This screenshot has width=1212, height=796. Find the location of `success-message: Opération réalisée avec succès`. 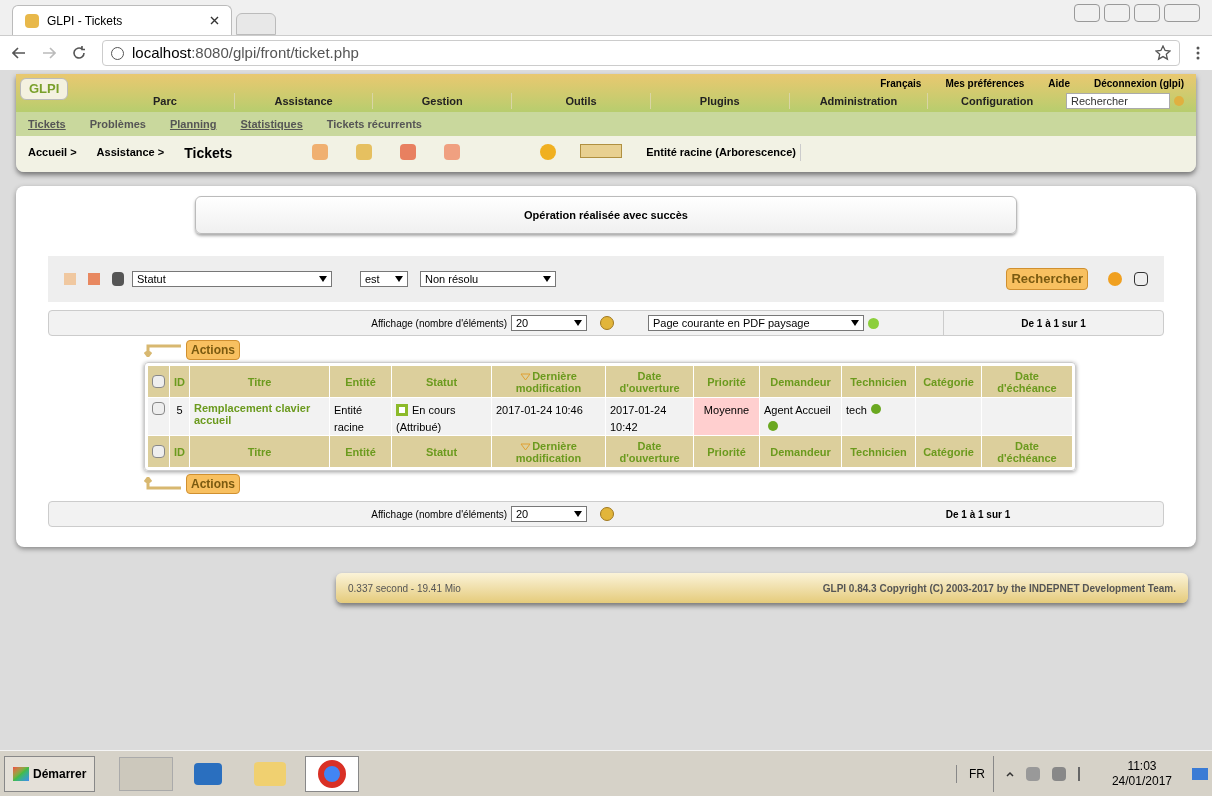

success-message: Opération réalisée avec succès is located at coordinates (606, 215).